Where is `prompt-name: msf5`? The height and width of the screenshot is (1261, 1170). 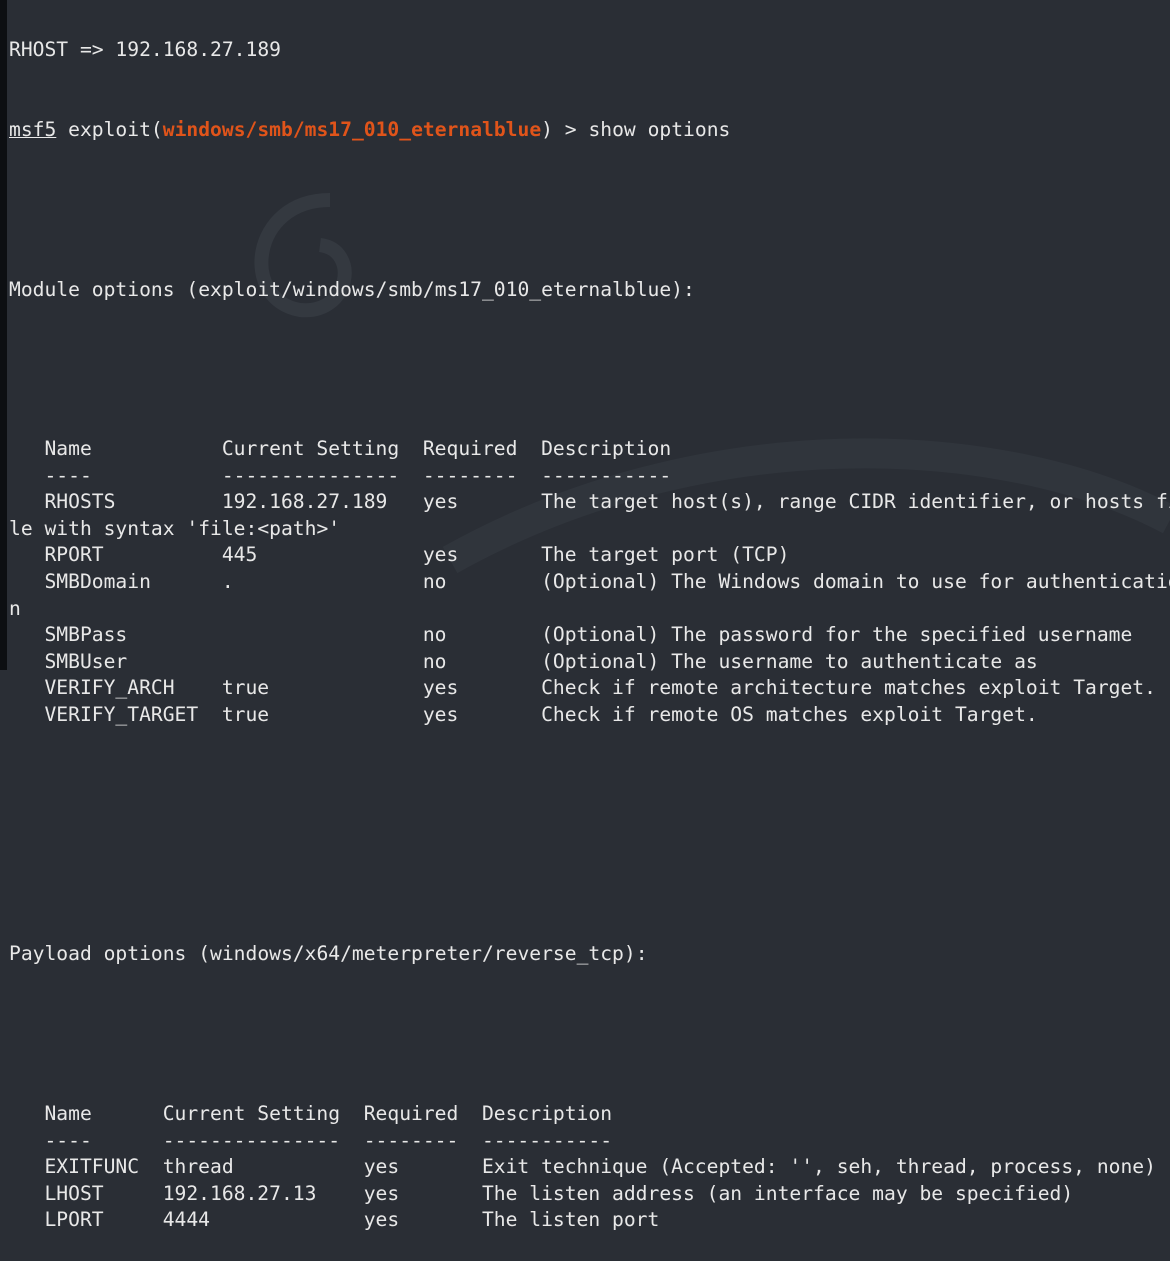
prompt-name: msf5 is located at coordinates (33, 129).